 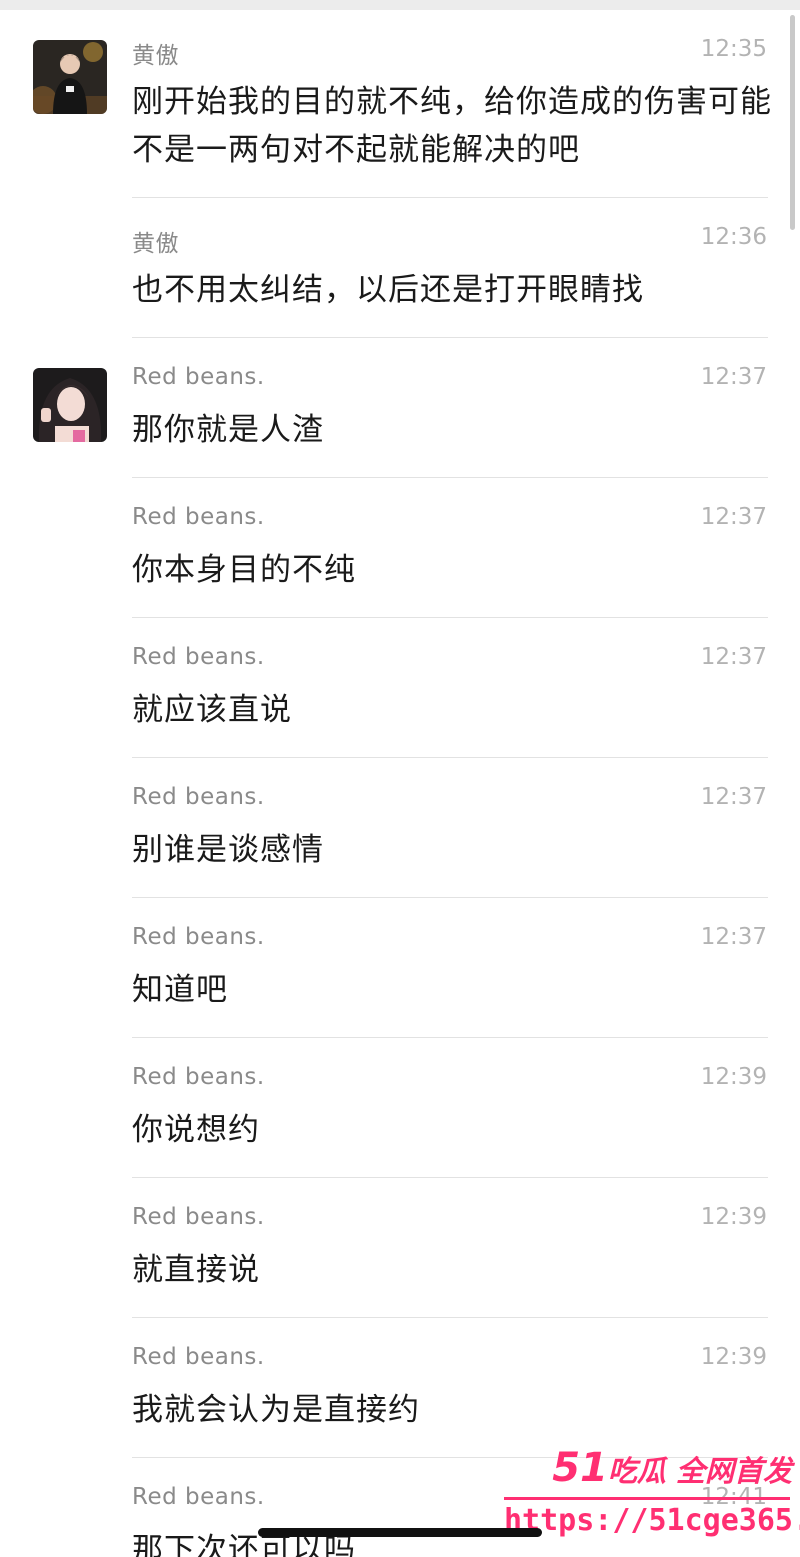 I want to click on message-text: 知道吧, so click(x=180, y=990).